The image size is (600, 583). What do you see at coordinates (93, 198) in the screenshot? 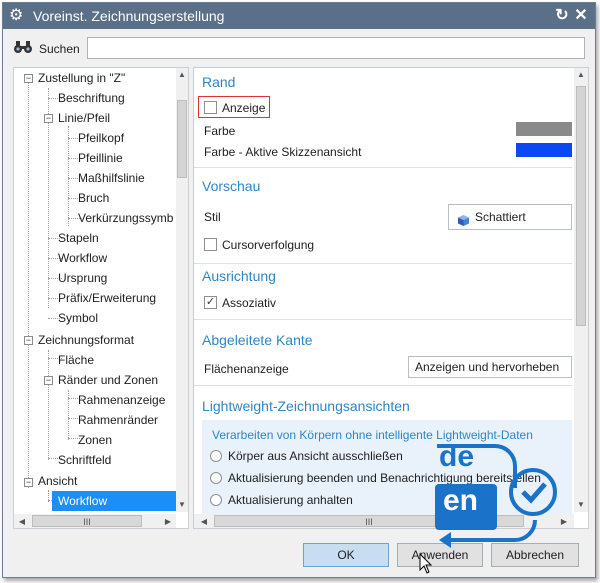
I see `tree-item: Bruch` at bounding box center [93, 198].